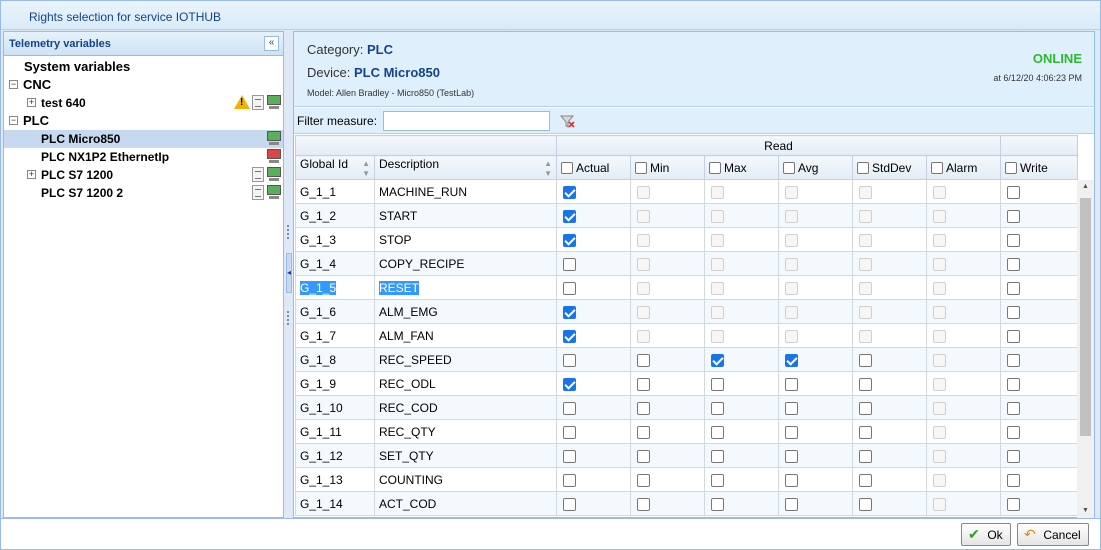  Describe the element at coordinates (641, 167) in the screenshot. I see `select-all-min-checkbox` at that location.